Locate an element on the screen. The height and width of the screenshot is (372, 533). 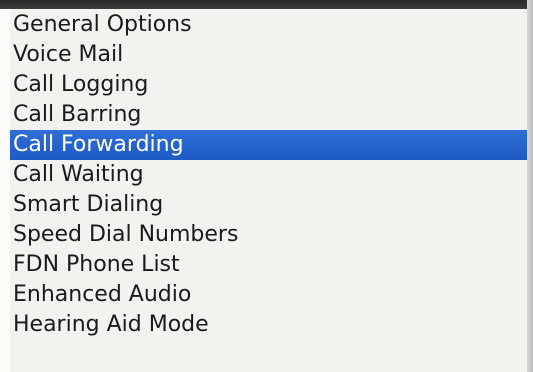
menu-item-smart-dialing: Smart Dialing is located at coordinates (268, 205).